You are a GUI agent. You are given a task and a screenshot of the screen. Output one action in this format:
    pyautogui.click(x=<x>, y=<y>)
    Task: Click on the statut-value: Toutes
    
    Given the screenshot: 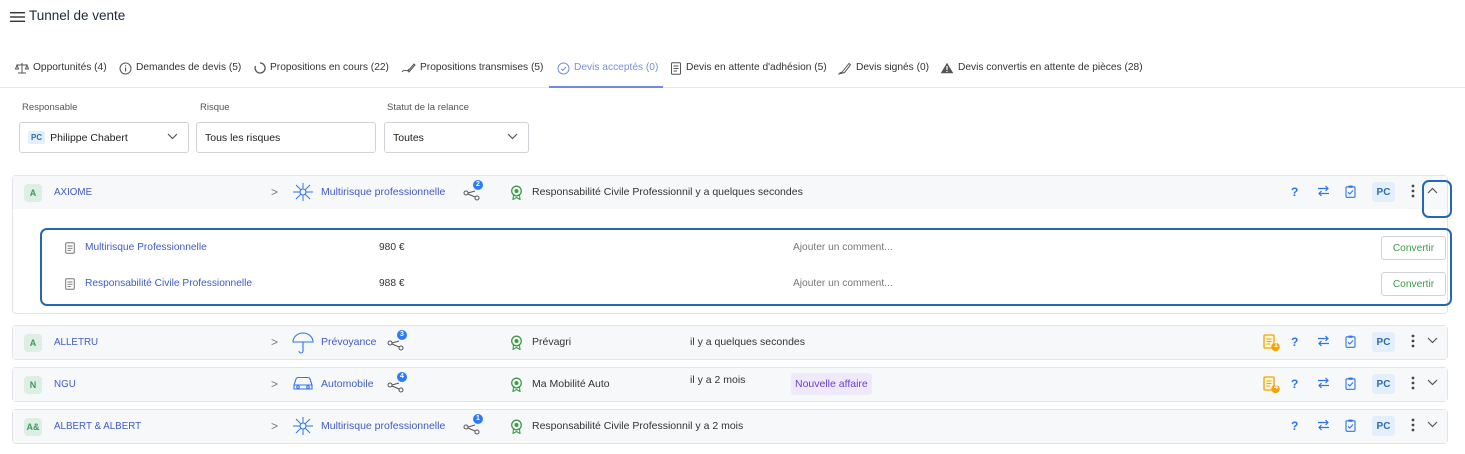 What is the action you would take?
    pyautogui.click(x=408, y=137)
    